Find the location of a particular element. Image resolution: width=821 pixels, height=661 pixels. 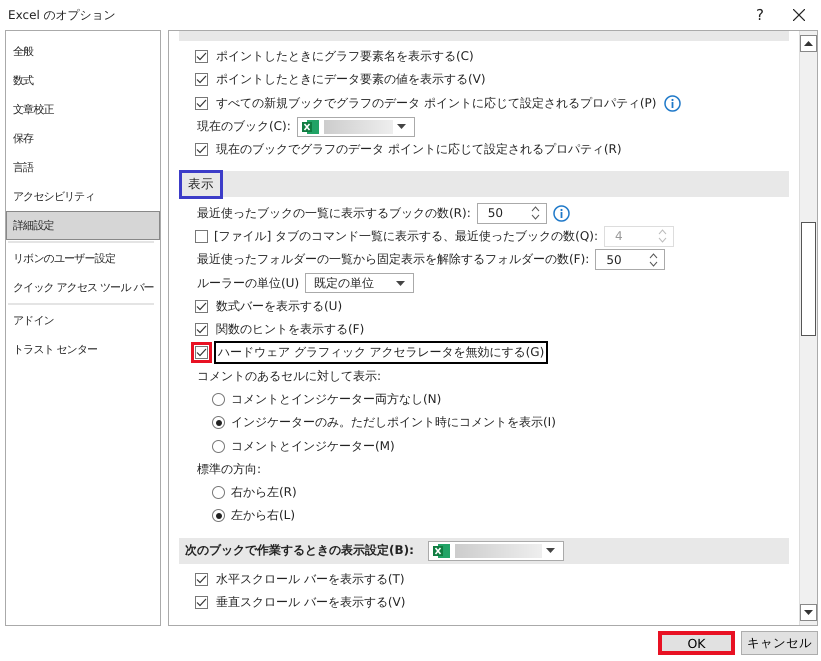

scroll-down-icon is located at coordinates (808, 612).